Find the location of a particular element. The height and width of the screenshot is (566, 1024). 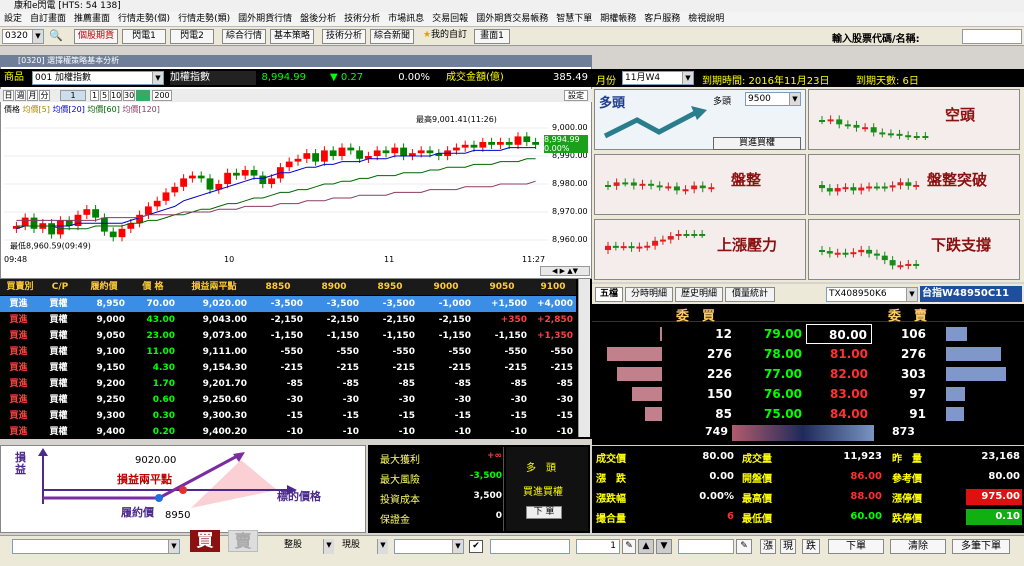

mini-candle is located at coordinates (908, 264).